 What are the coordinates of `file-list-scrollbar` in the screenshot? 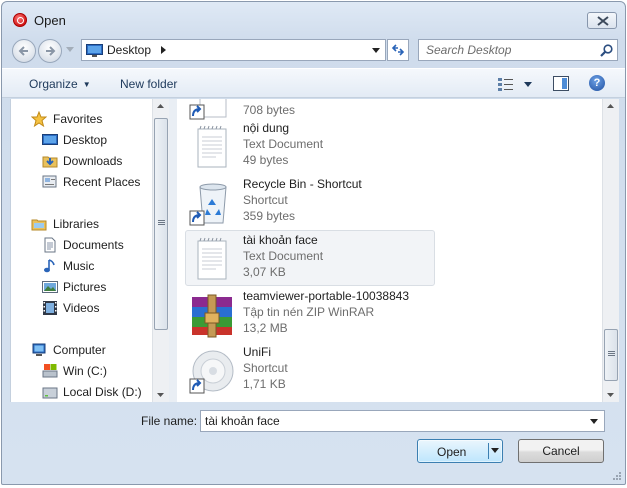 It's located at (610, 250).